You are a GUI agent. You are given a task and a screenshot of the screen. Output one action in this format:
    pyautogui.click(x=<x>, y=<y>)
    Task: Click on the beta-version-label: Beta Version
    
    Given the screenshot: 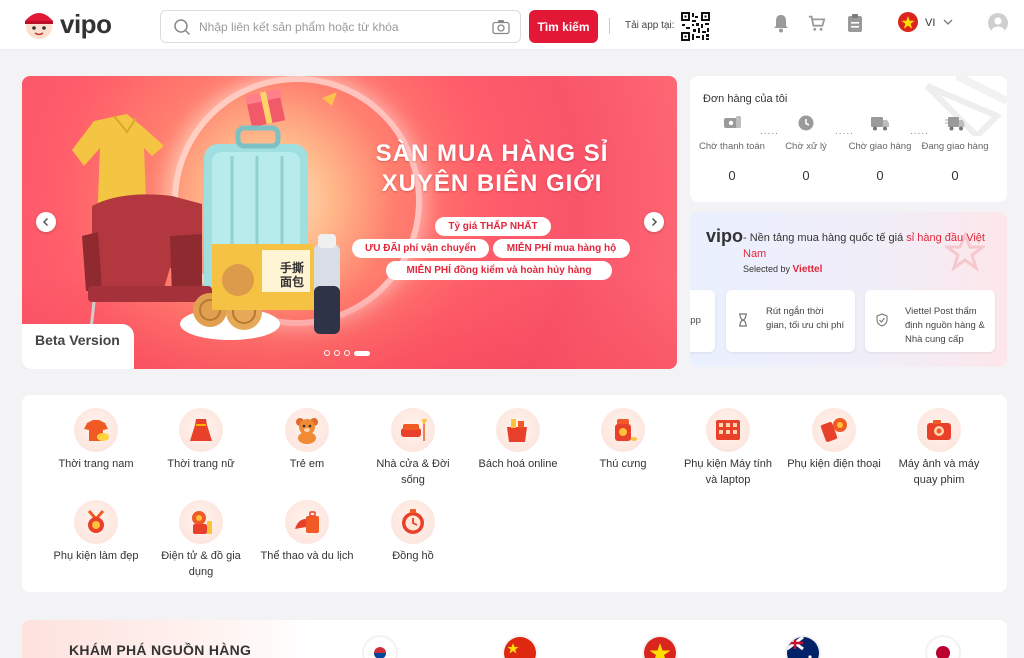 What is the action you would take?
    pyautogui.click(x=78, y=346)
    